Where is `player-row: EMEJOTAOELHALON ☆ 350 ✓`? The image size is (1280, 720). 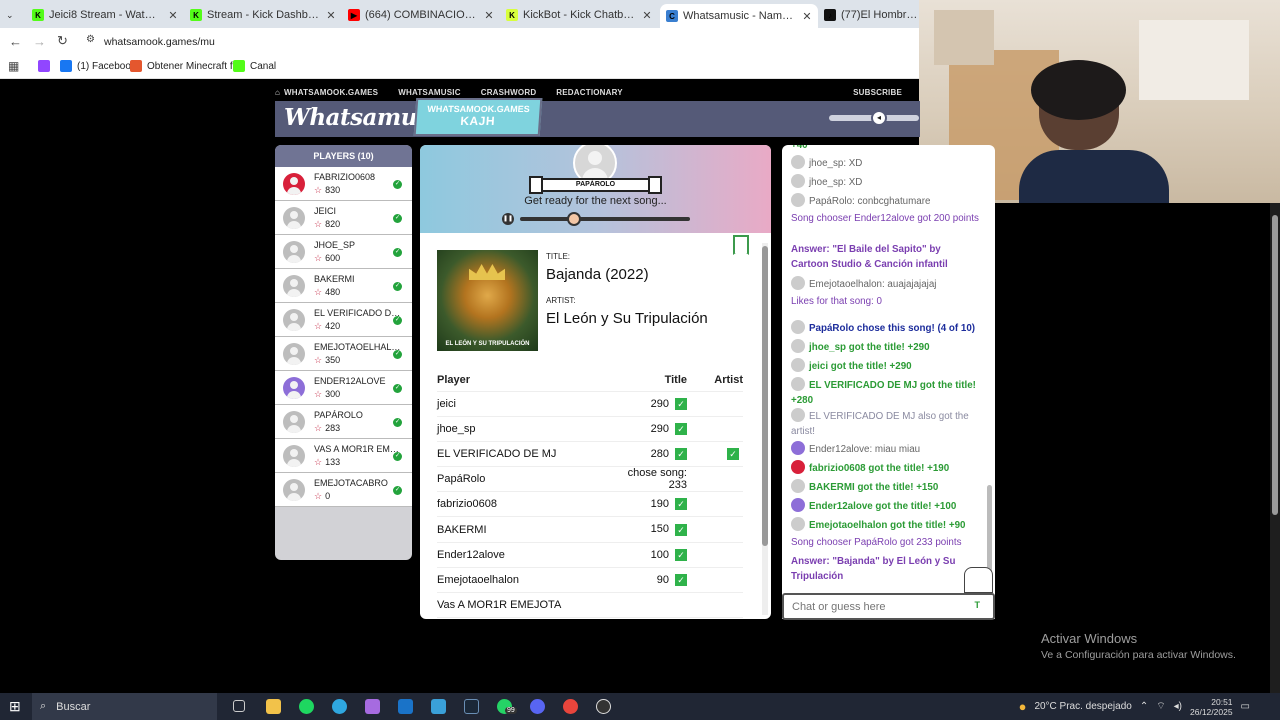 player-row: EMEJOTAOELHALON ☆ 350 ✓ is located at coordinates (343, 354).